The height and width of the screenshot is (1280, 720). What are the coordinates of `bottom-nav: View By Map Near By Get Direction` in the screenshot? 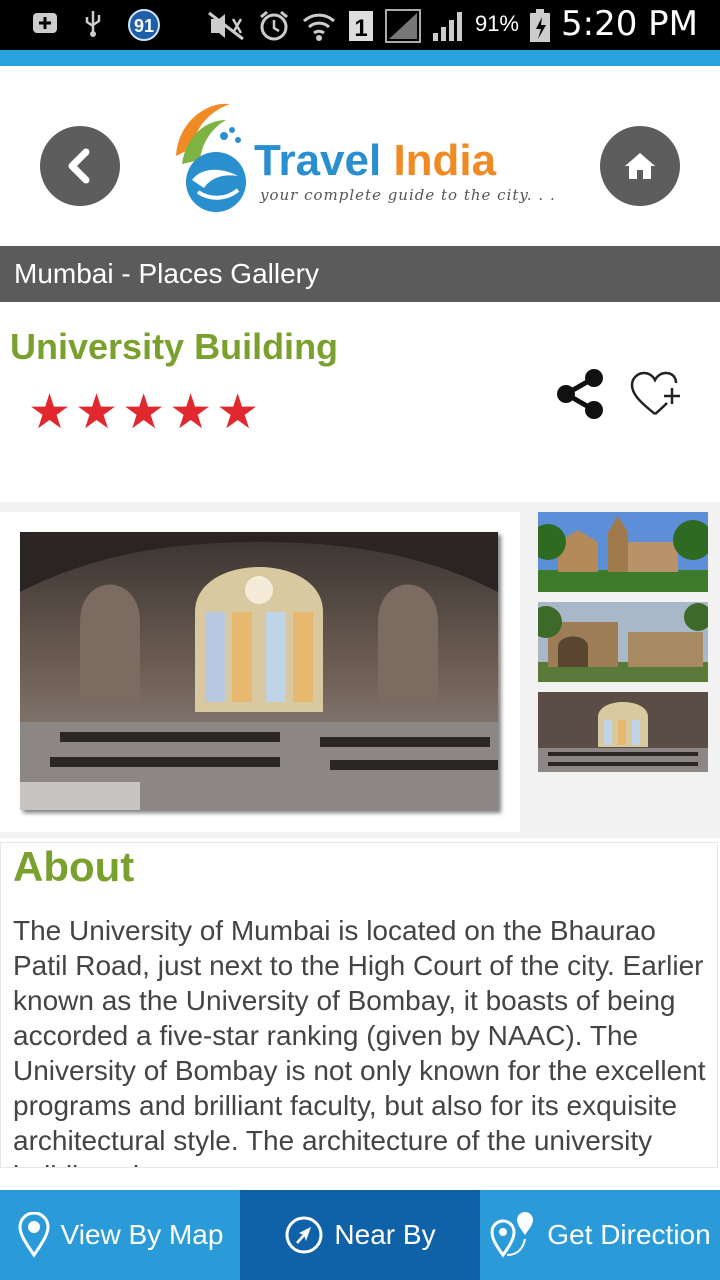 It's located at (360, 1235).